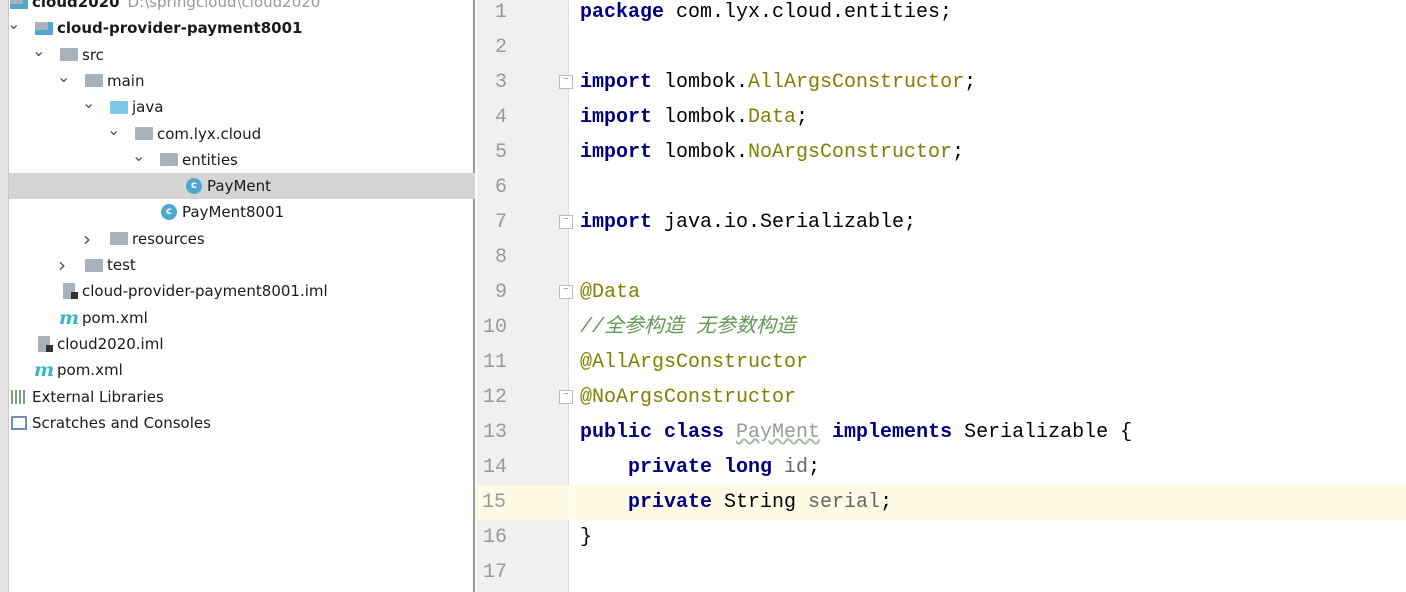 The image size is (1406, 592). What do you see at coordinates (242, 55) in the screenshot?
I see `tree-item: ⌄ src` at bounding box center [242, 55].